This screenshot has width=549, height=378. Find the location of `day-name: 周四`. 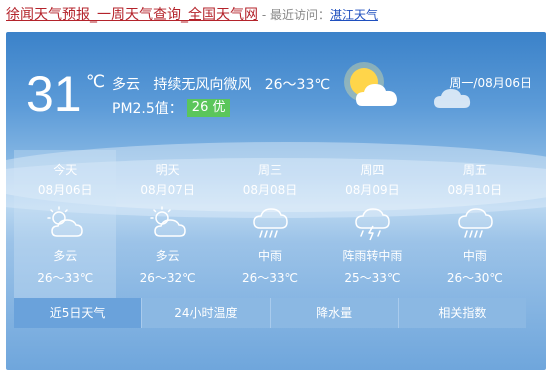

day-name: 周四 is located at coordinates (372, 170).